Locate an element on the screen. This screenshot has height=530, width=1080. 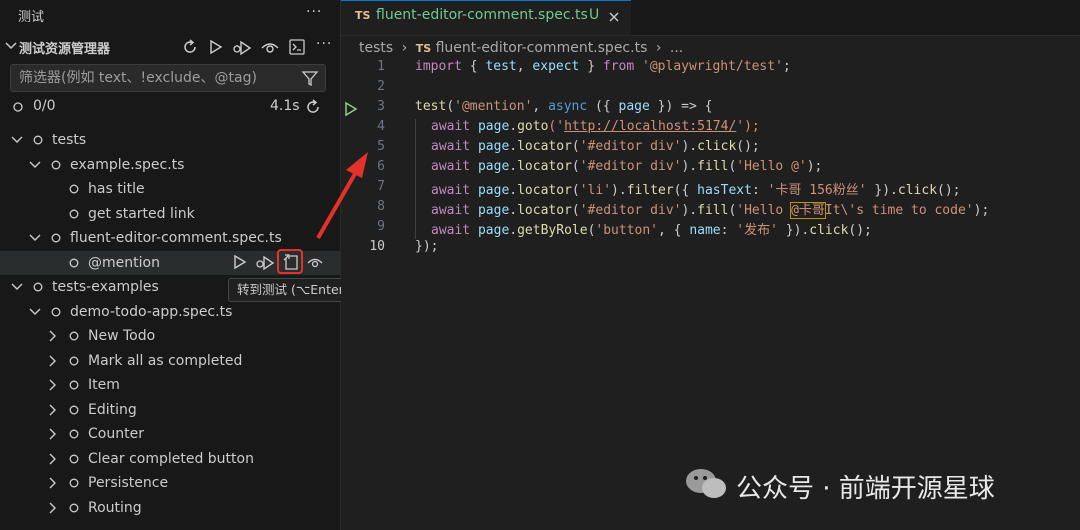
close-icon is located at coordinates (614, 19).